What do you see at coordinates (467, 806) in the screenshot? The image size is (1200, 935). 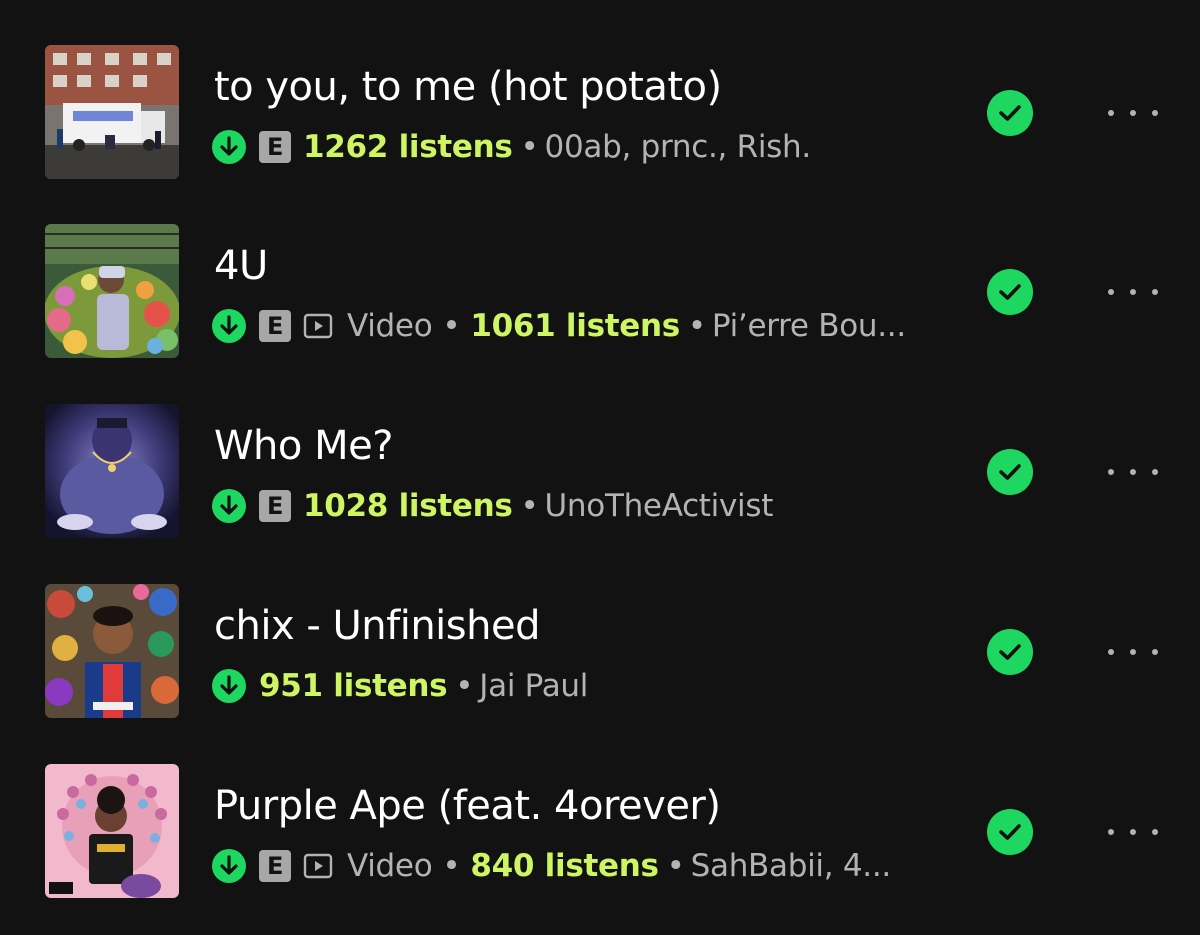 I see `track-title: Purple Ape (feat. 4orever)` at bounding box center [467, 806].